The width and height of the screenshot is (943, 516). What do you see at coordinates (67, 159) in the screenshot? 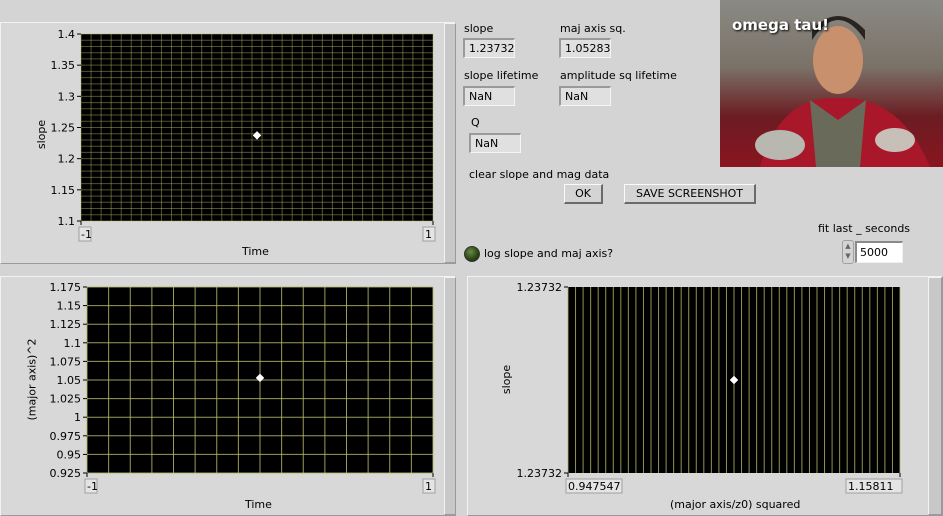
I see `y-tick-label: 1.2` at bounding box center [67, 159].